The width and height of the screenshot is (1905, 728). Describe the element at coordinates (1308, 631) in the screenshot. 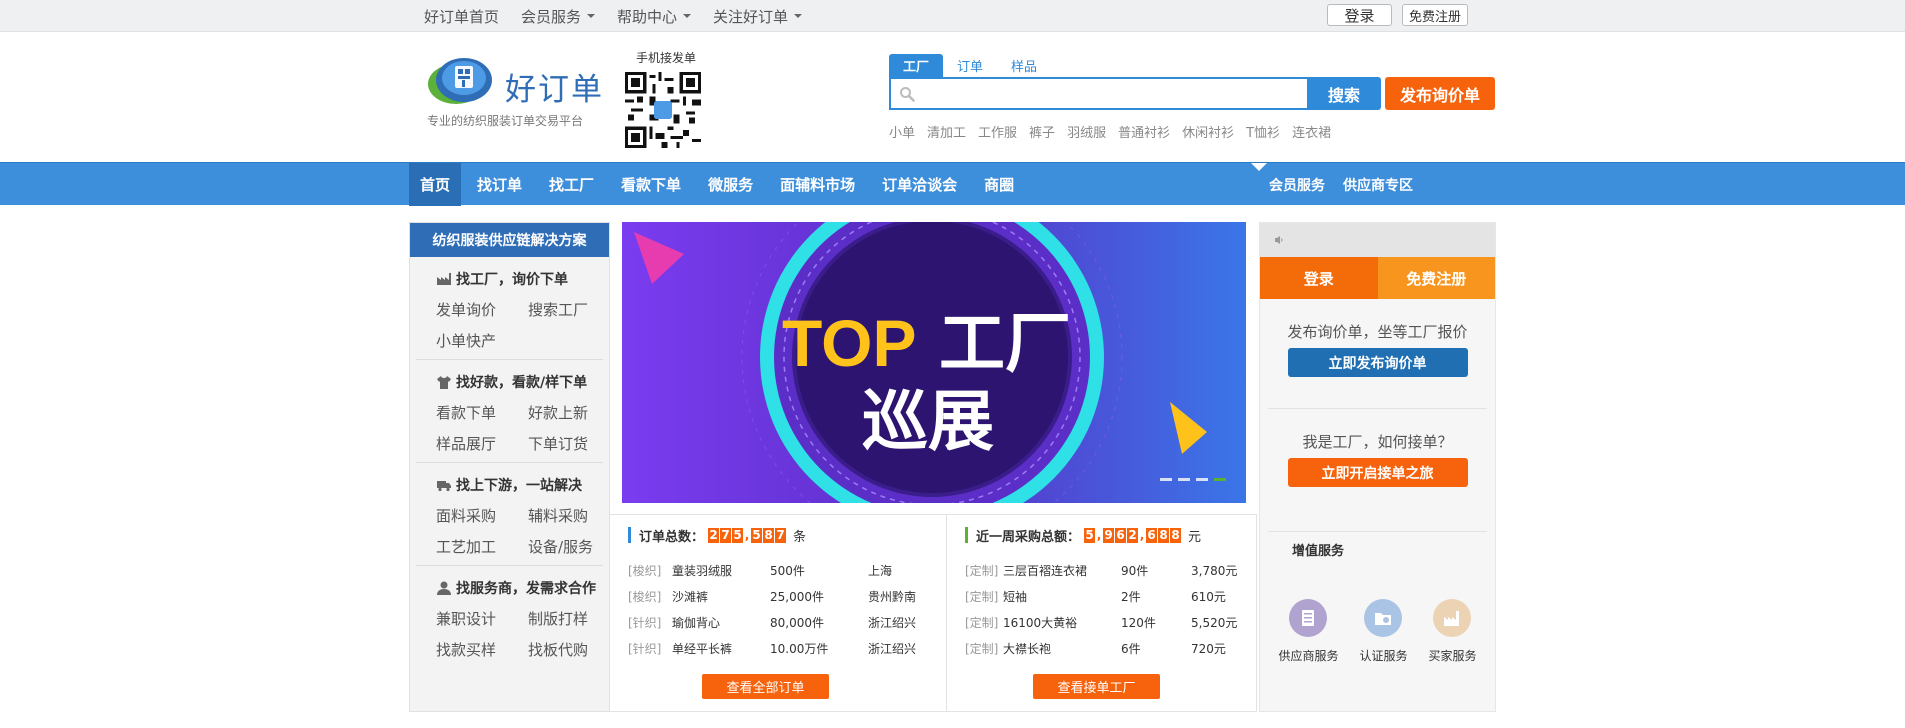

I see `supplier-service: 供应商服务` at that location.